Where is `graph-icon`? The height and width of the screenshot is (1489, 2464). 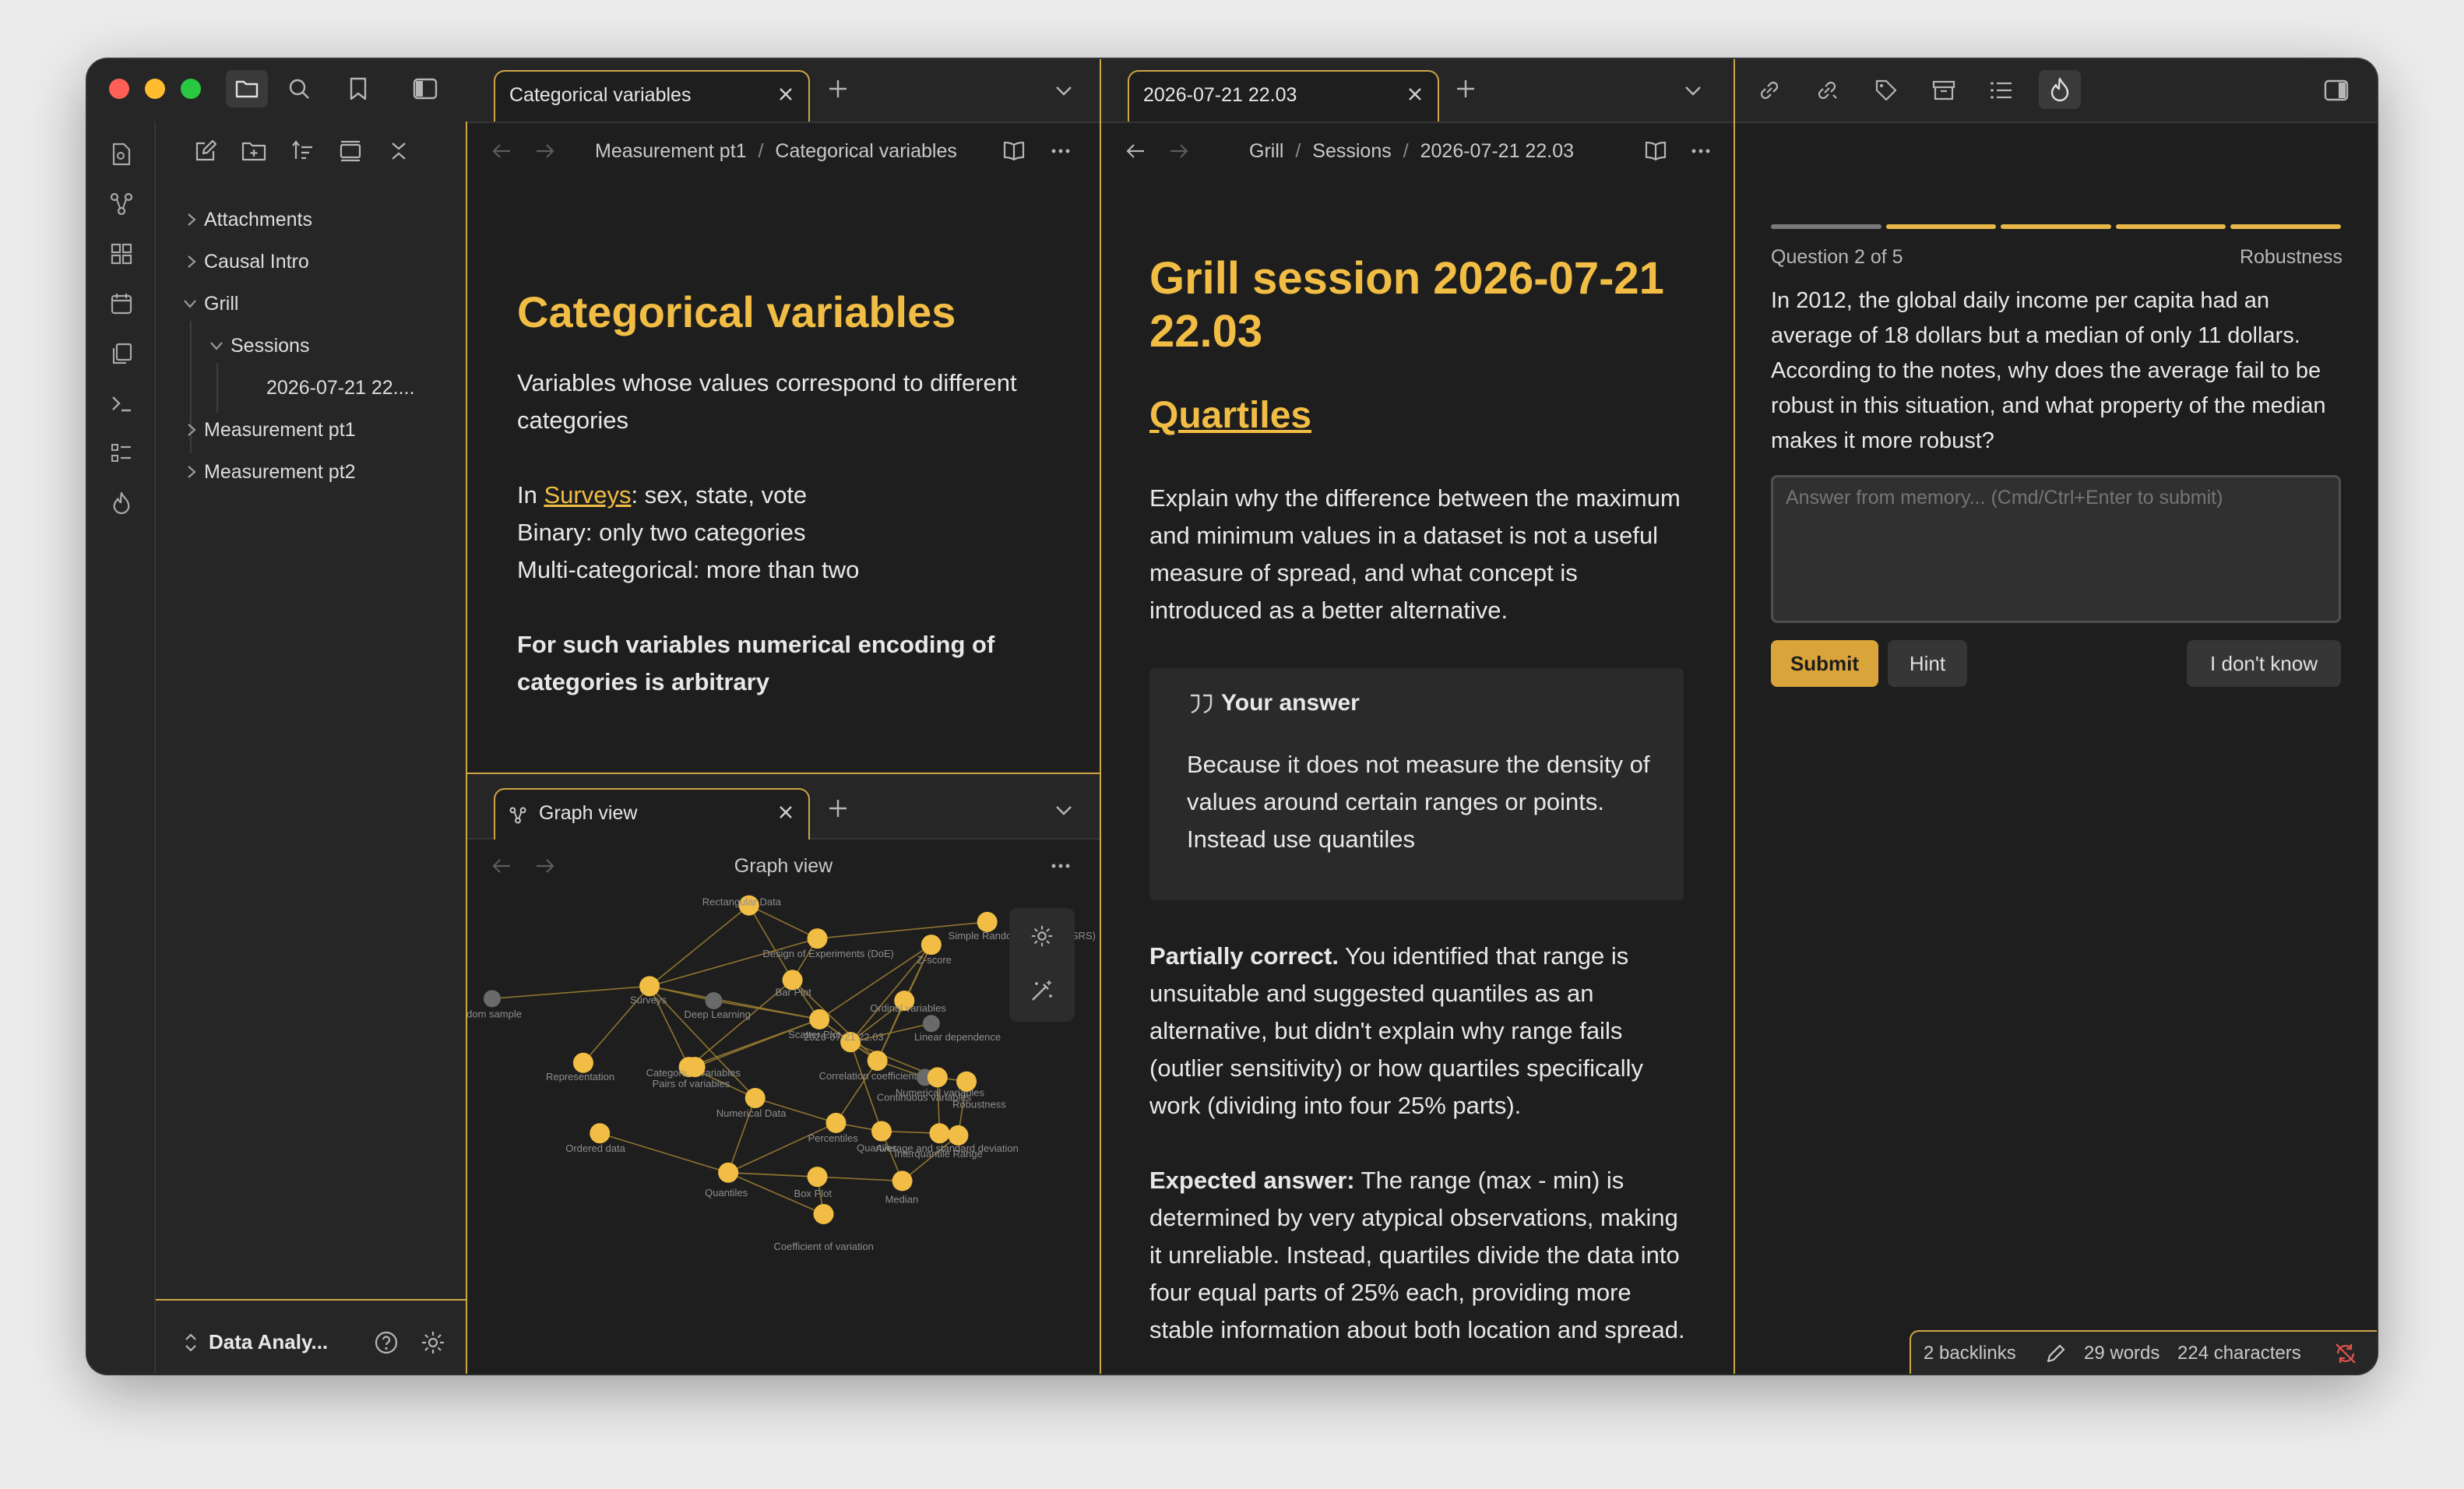
graph-icon is located at coordinates (122, 204).